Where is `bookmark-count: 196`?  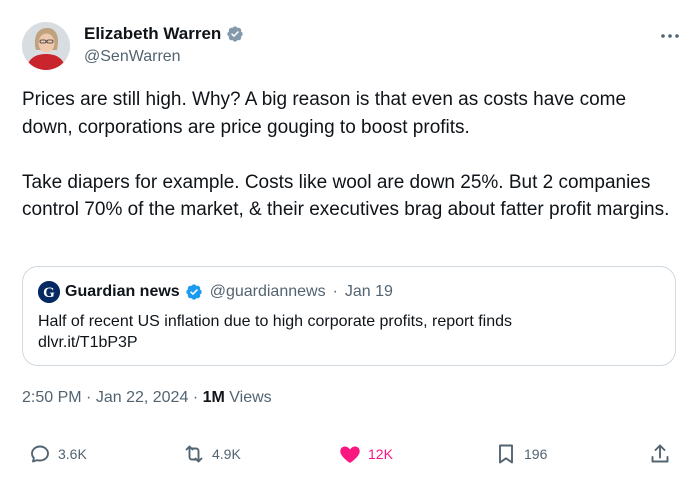
bookmark-count: 196 is located at coordinates (536, 454).